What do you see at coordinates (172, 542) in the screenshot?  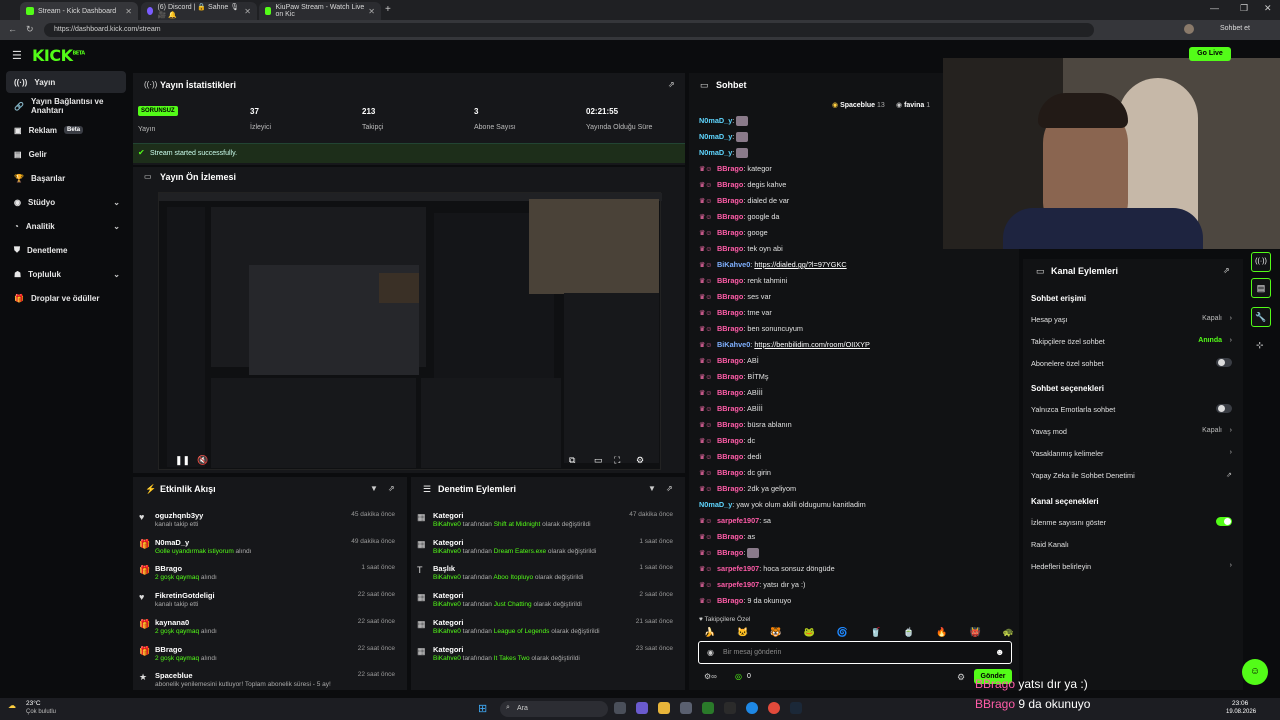 I see `activity-user: N0maD_y` at bounding box center [172, 542].